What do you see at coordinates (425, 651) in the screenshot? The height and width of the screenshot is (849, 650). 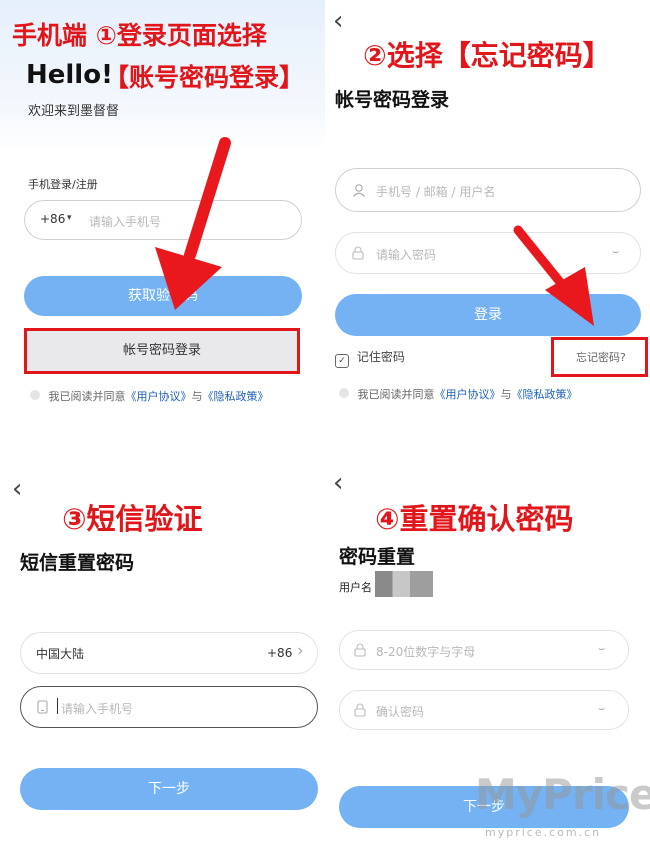 I see `new-password-input: 8-20位数字与字母` at bounding box center [425, 651].